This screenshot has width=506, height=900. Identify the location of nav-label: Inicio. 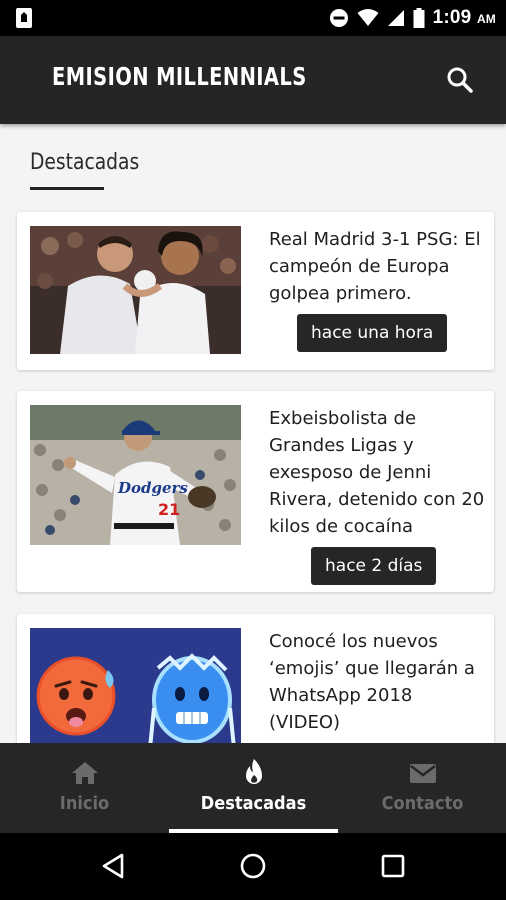
(84, 803).